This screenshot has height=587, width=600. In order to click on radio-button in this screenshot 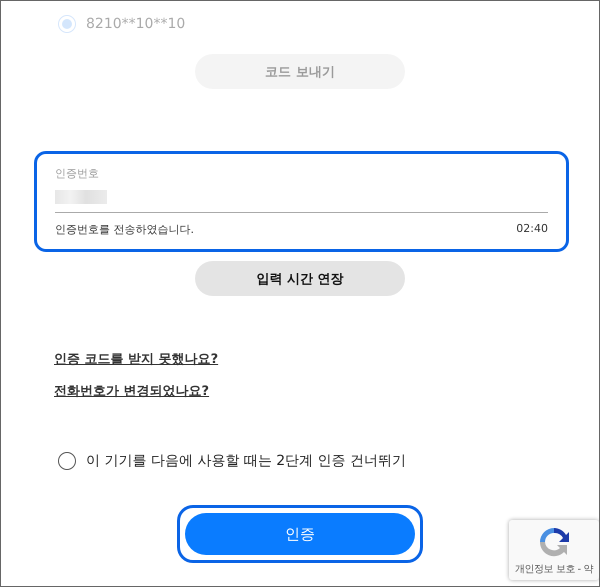, I will do `click(67, 461)`.